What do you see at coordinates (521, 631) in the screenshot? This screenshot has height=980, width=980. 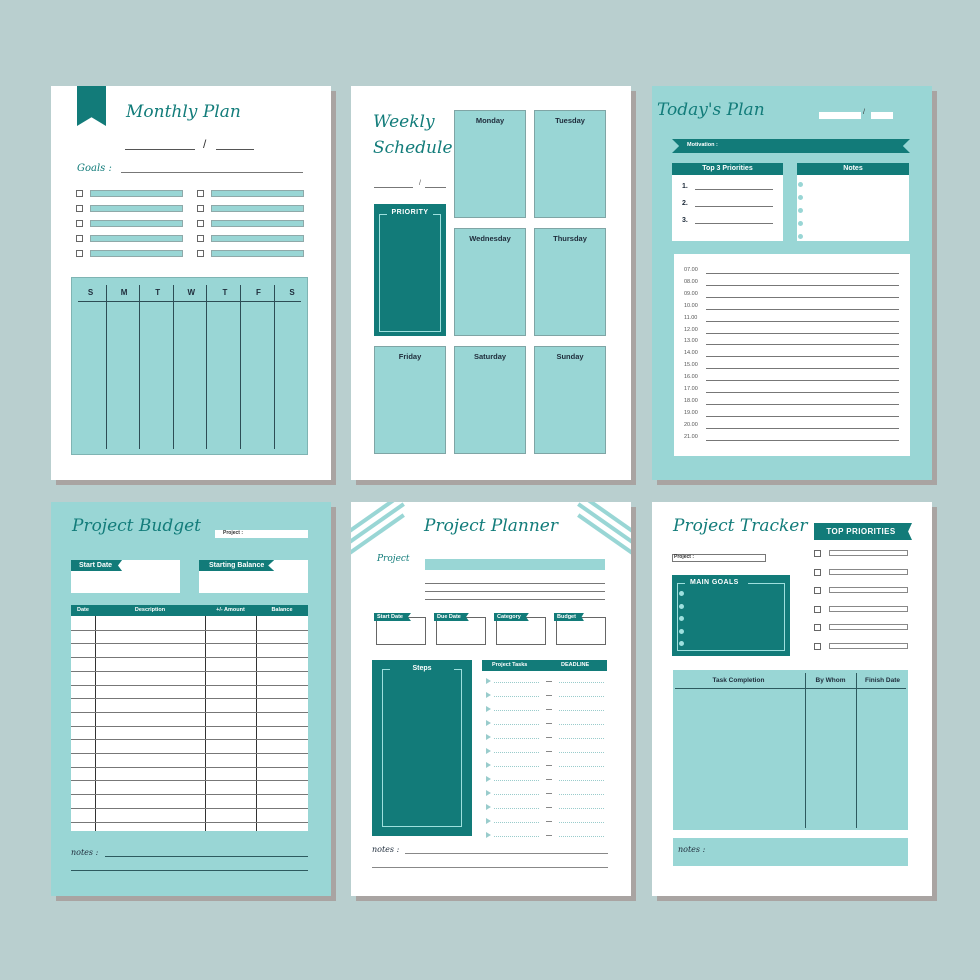 I see `field-category` at bounding box center [521, 631].